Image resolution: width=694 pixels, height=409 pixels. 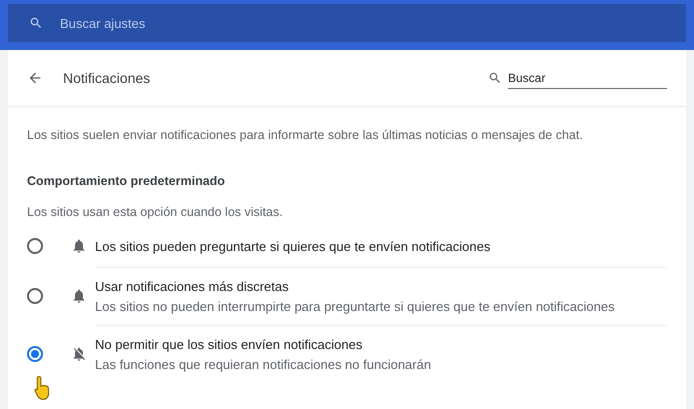 I want to click on option-label: Usar notificaciones más discretas, so click(x=192, y=286).